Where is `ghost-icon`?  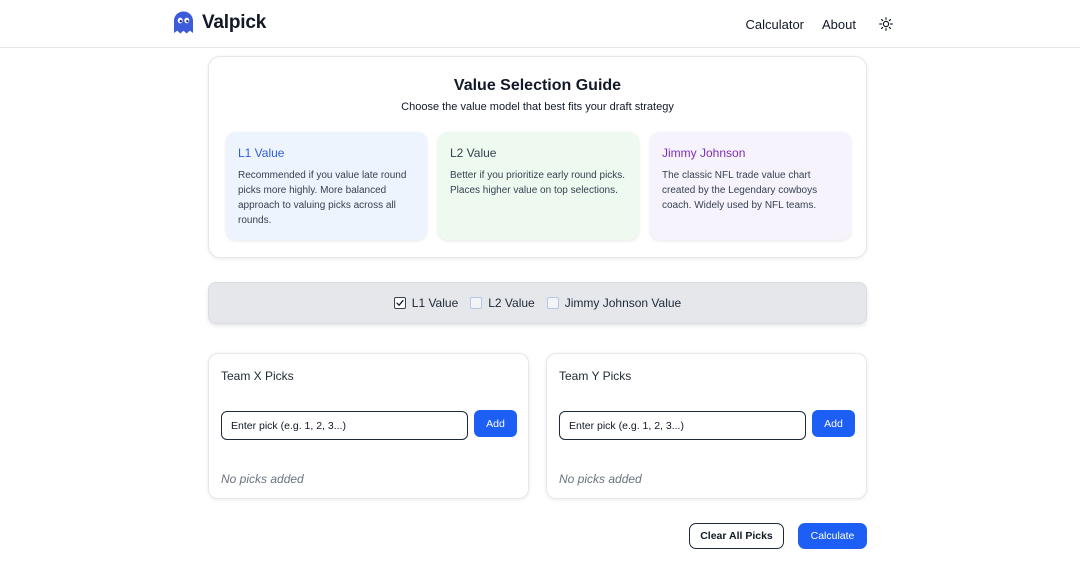 ghost-icon is located at coordinates (183, 22).